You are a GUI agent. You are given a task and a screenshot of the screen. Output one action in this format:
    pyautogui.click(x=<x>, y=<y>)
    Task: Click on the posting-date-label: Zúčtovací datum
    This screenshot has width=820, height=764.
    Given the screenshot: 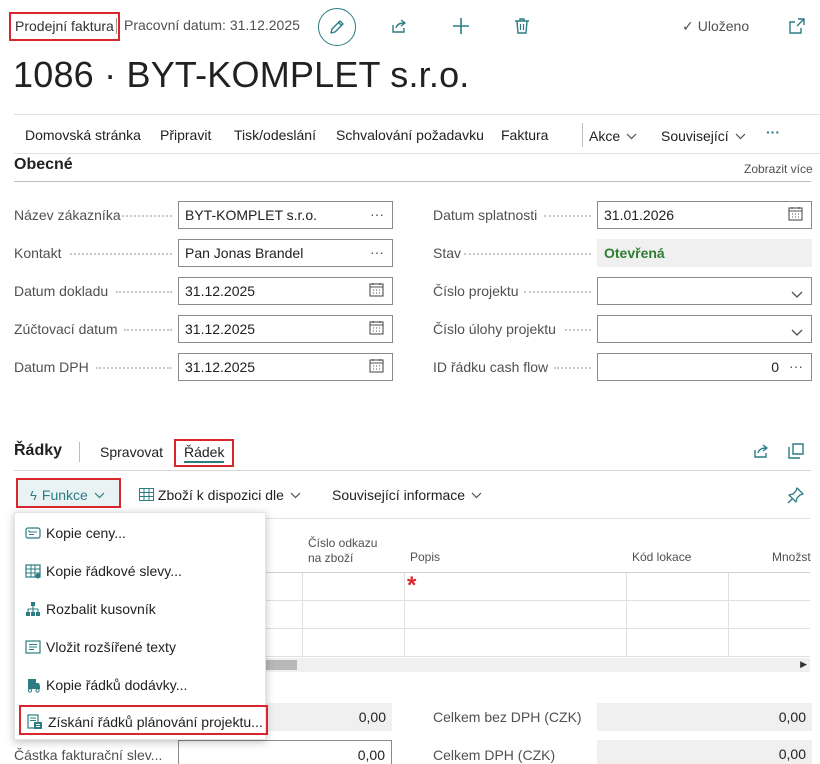 What is the action you would take?
    pyautogui.click(x=66, y=329)
    